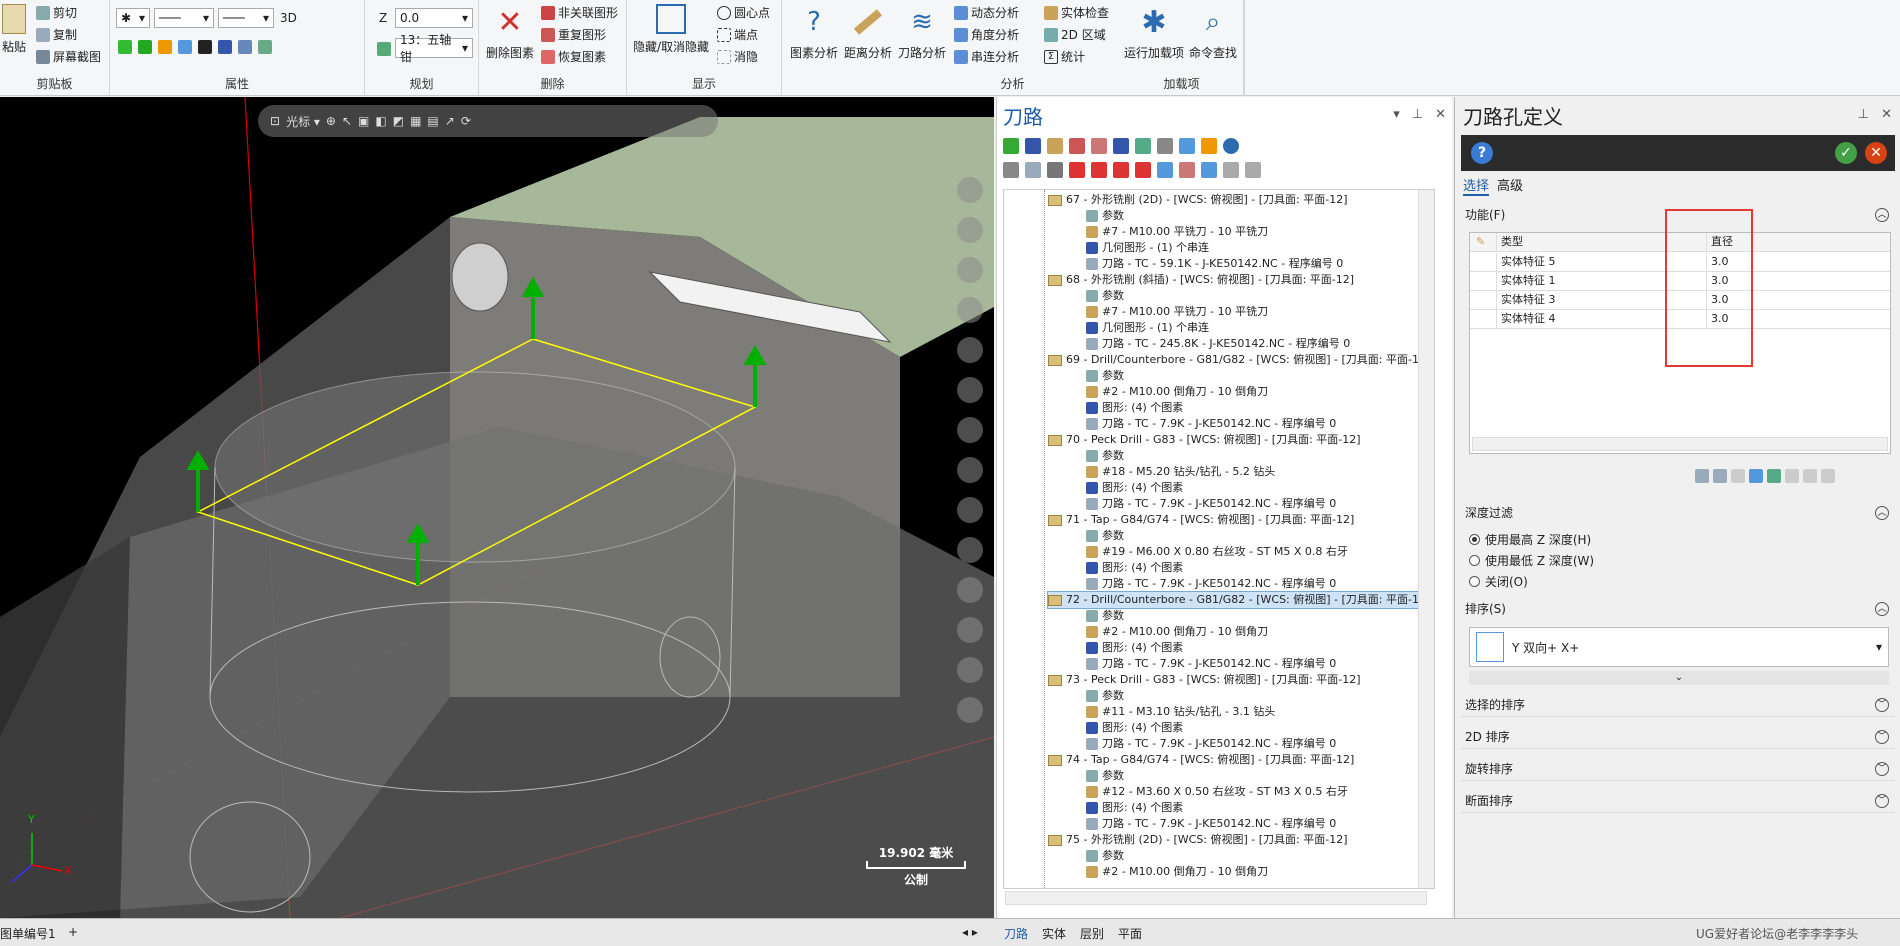  What do you see at coordinates (1679, 647) in the screenshot?
I see `sort-select: Y 双向+ X+ ▾` at bounding box center [1679, 647].